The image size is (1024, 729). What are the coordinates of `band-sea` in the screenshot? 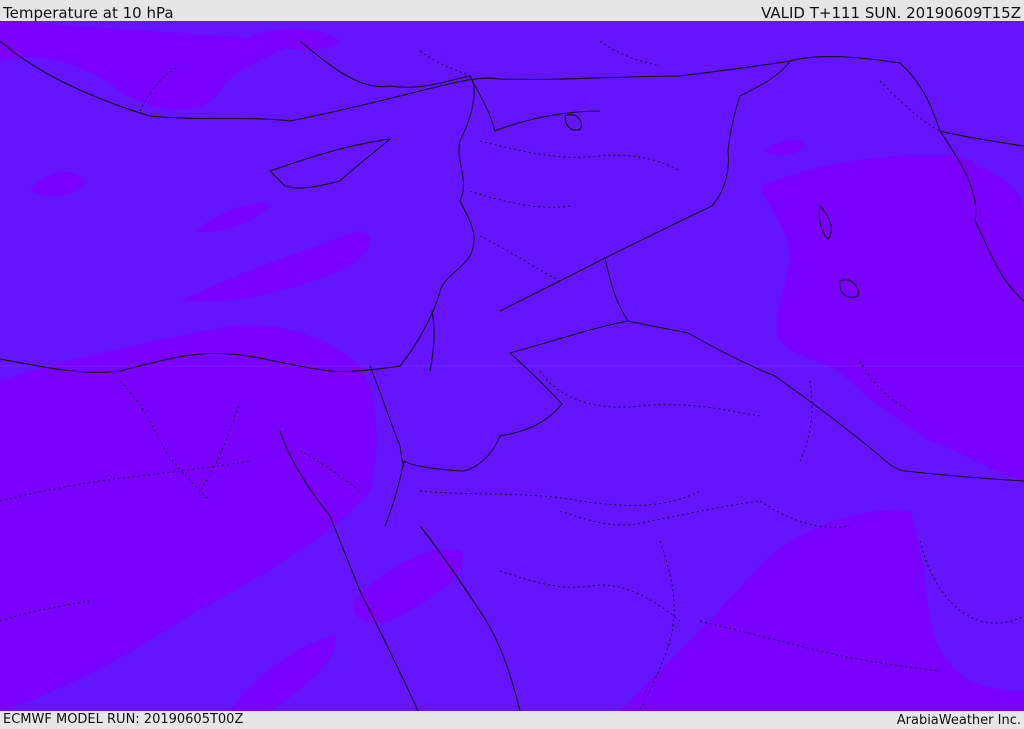 It's located at (275, 266).